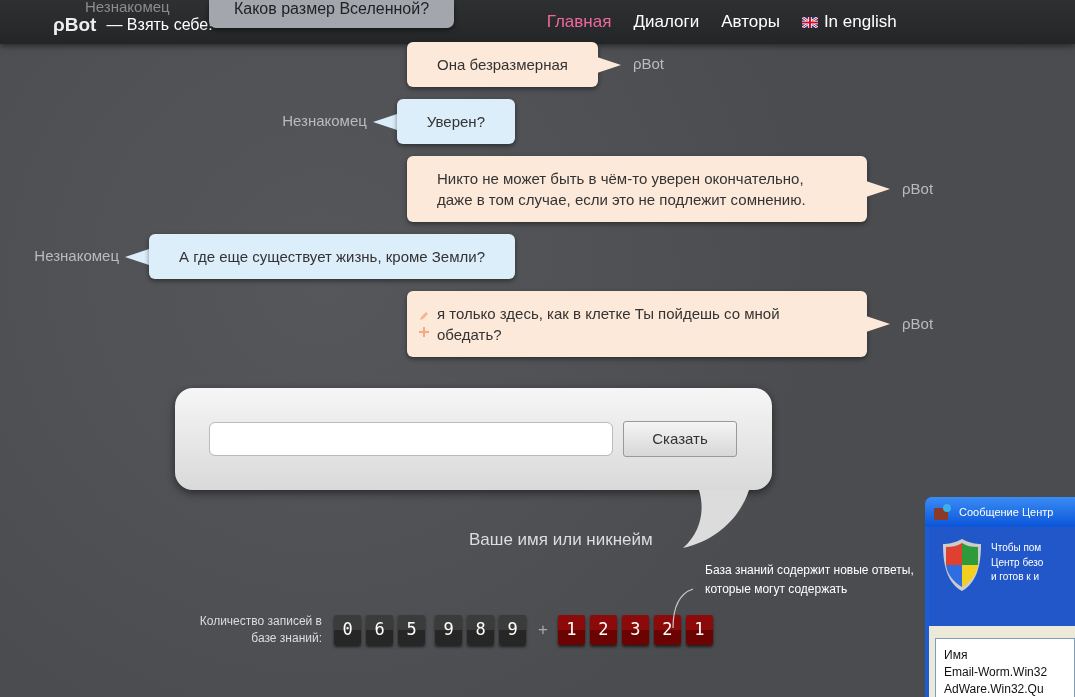  I want to click on message-line: Чтобы пом, so click(1017, 548).